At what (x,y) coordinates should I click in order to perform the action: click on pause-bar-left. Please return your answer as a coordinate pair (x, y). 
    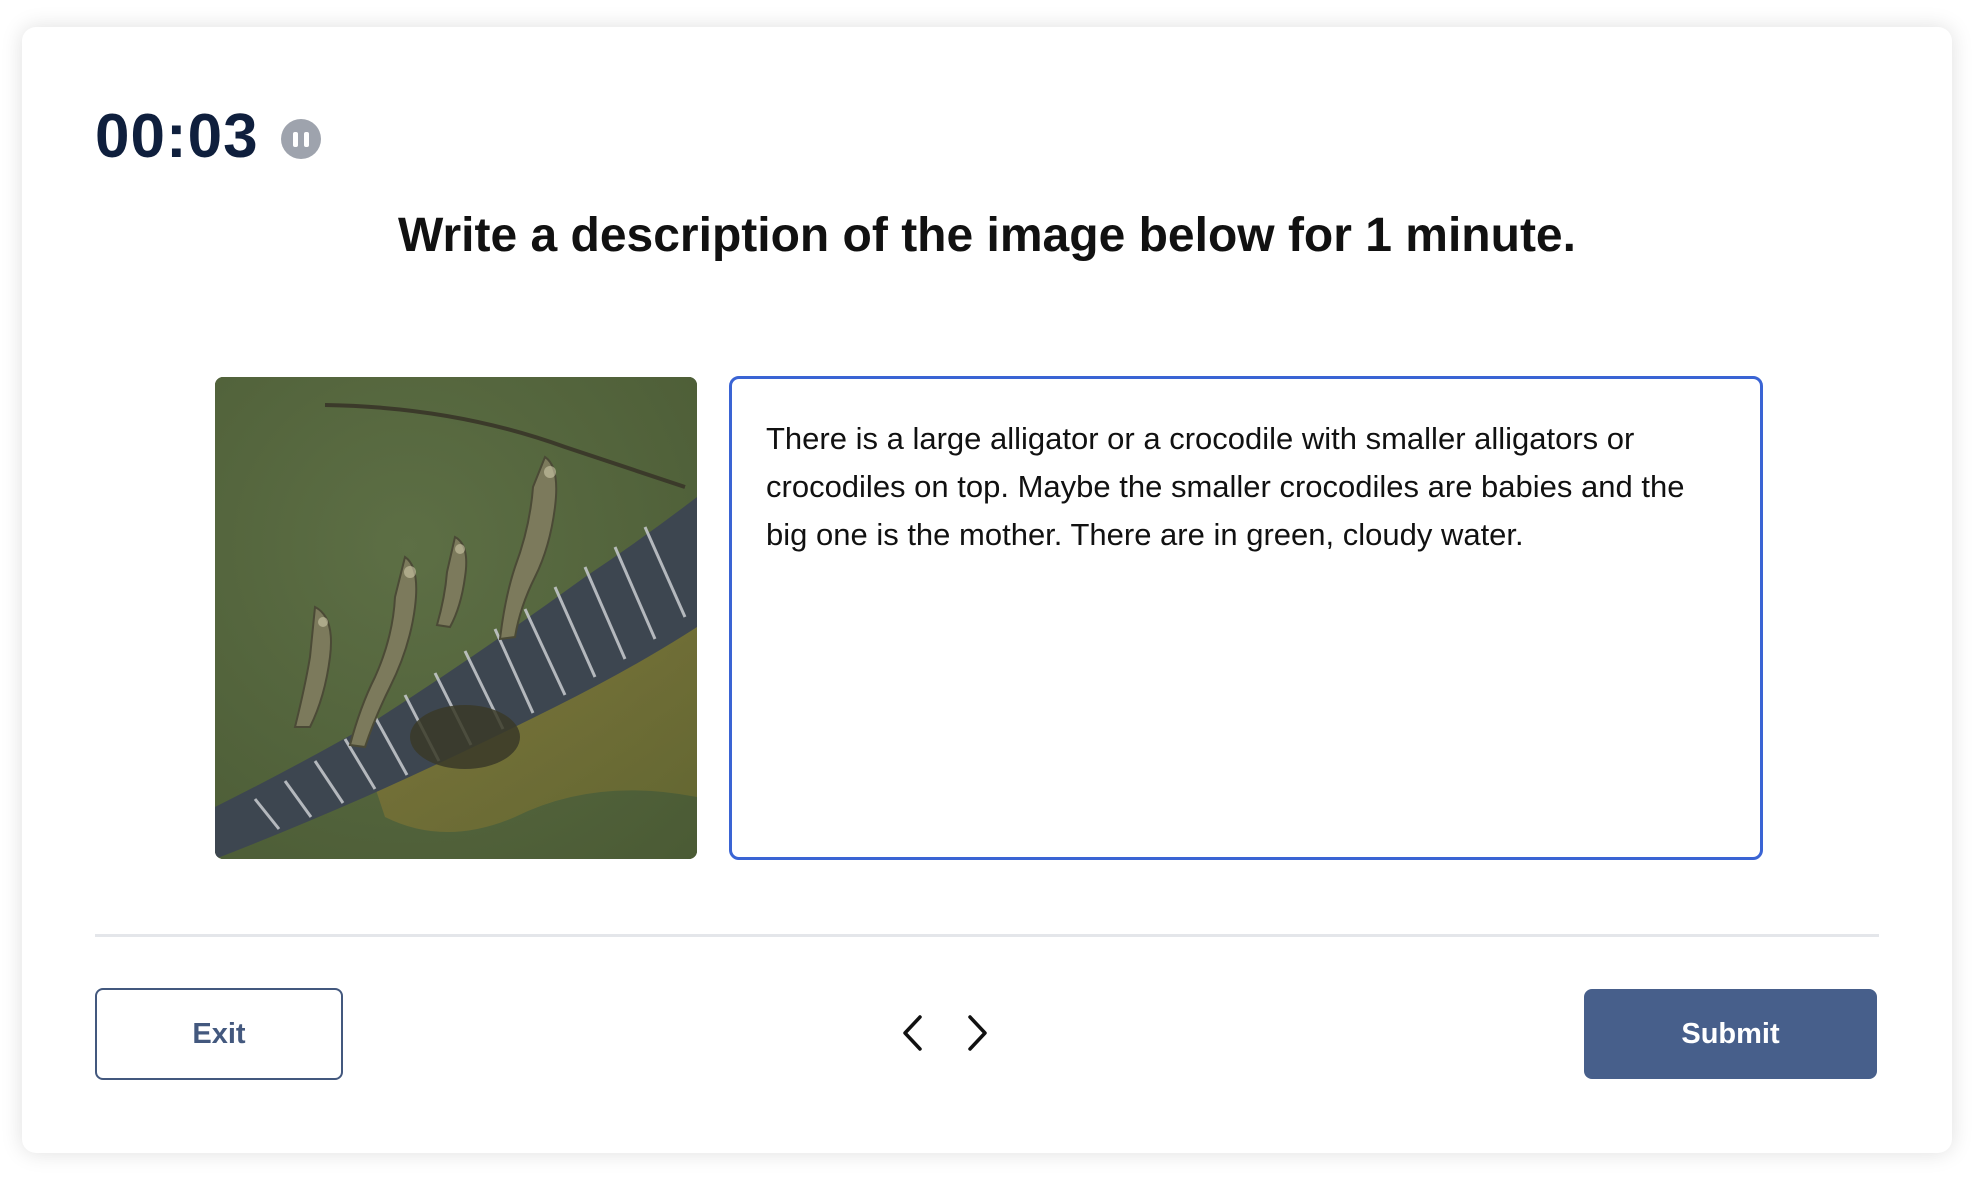
    Looking at the image, I should click on (295, 139).